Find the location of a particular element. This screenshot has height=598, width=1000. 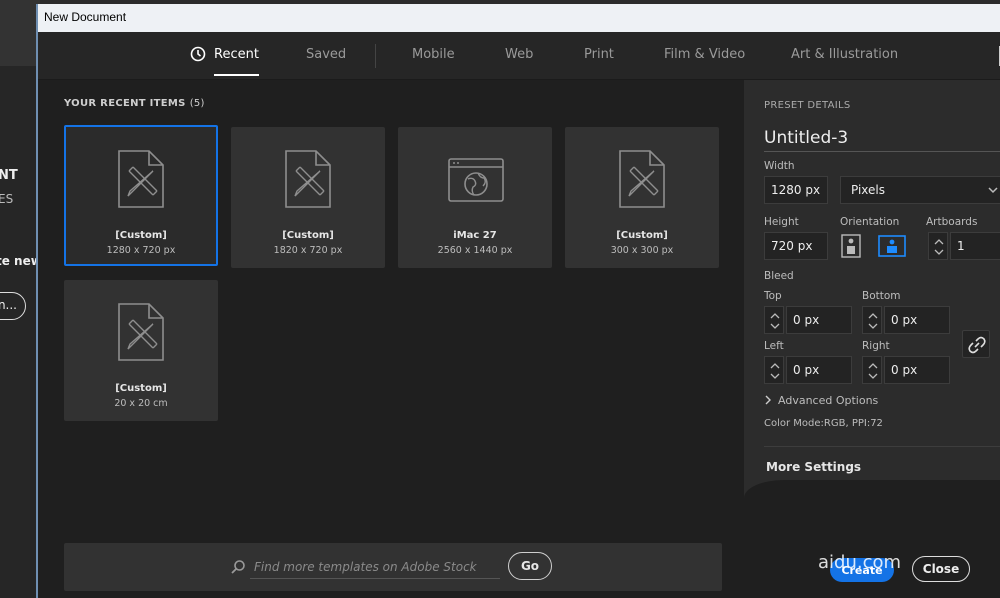

active-tab-indicator is located at coordinates (236, 75).